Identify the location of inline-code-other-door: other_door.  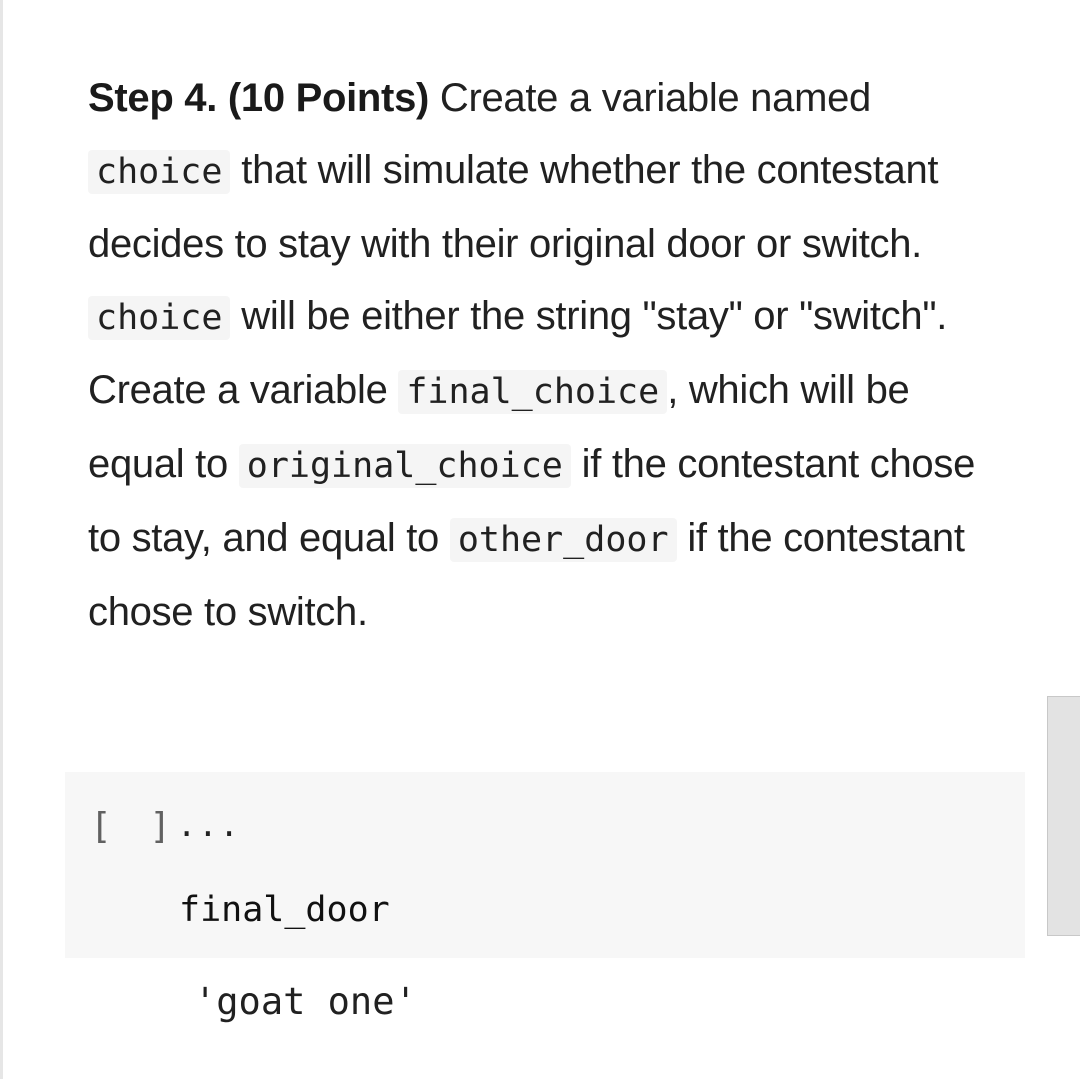
(563, 540).